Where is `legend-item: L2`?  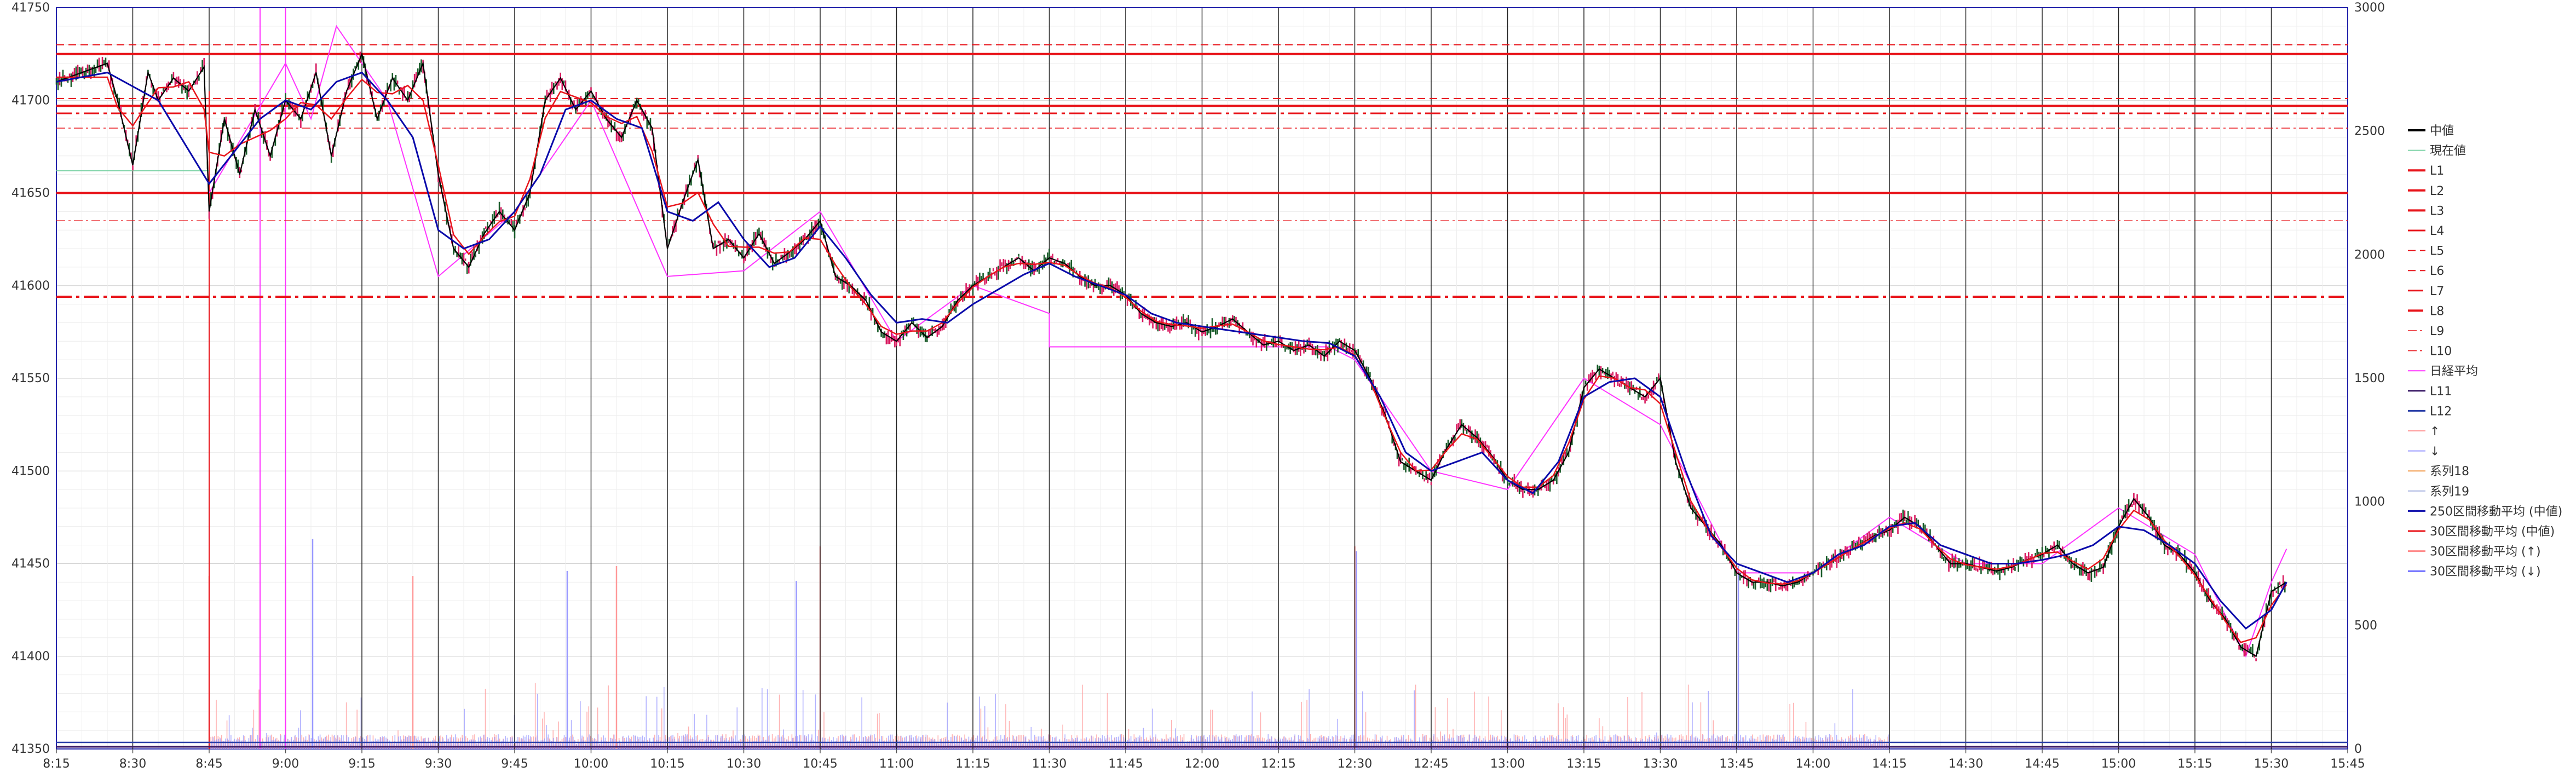
legend-item: L2 is located at coordinates (2426, 191).